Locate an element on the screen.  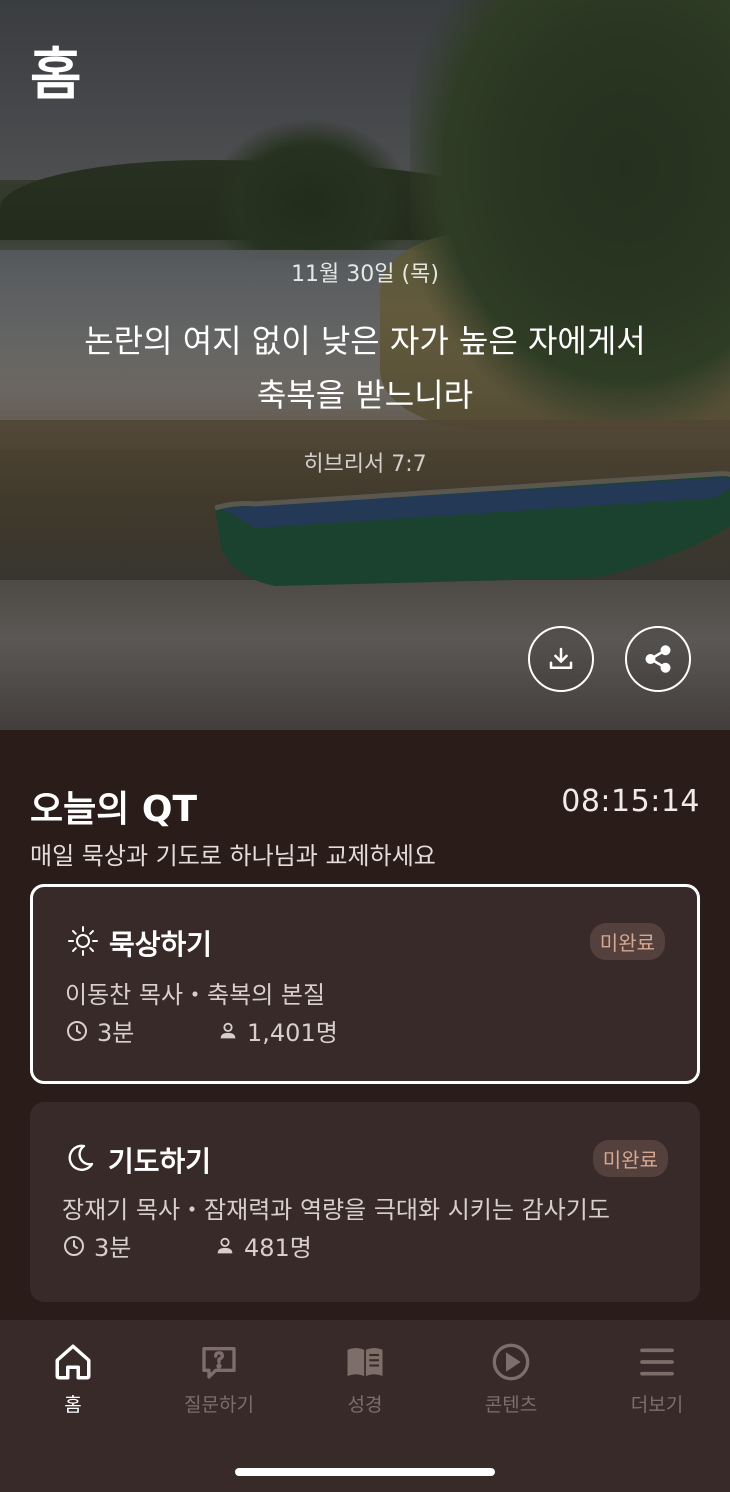
question-icon is located at coordinates (219, 1363).